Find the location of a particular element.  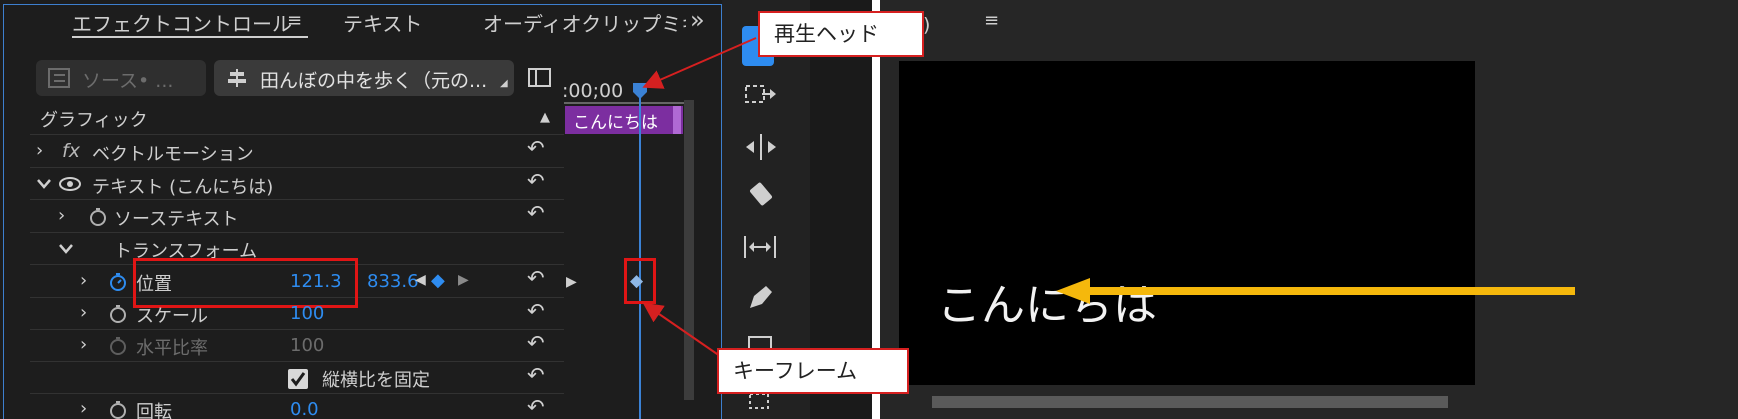

motion-arrow-head is located at coordinates (1073, 291).